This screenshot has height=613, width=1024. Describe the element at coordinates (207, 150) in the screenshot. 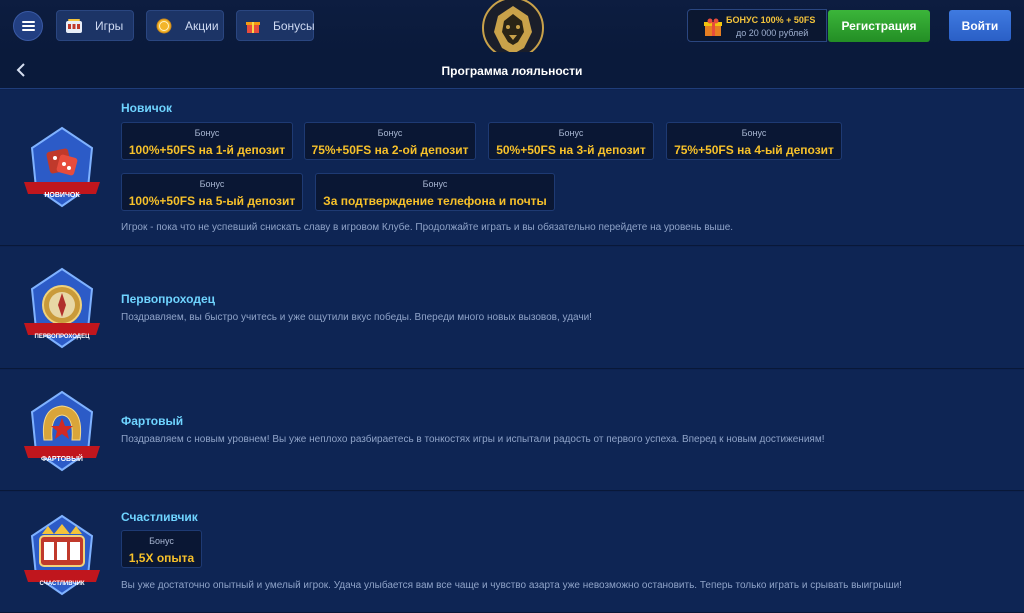

I see `bonus-card-value: 100%+50FS на 1-й депозит` at that location.